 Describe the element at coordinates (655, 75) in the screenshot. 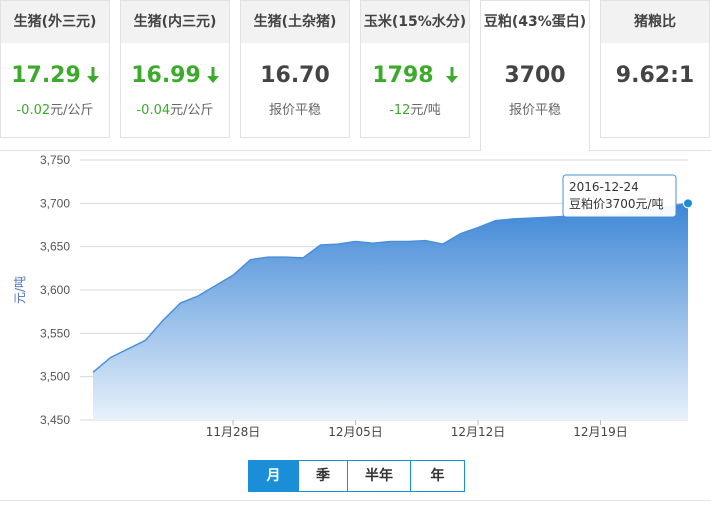

I see `card-value: 9.62:1` at that location.